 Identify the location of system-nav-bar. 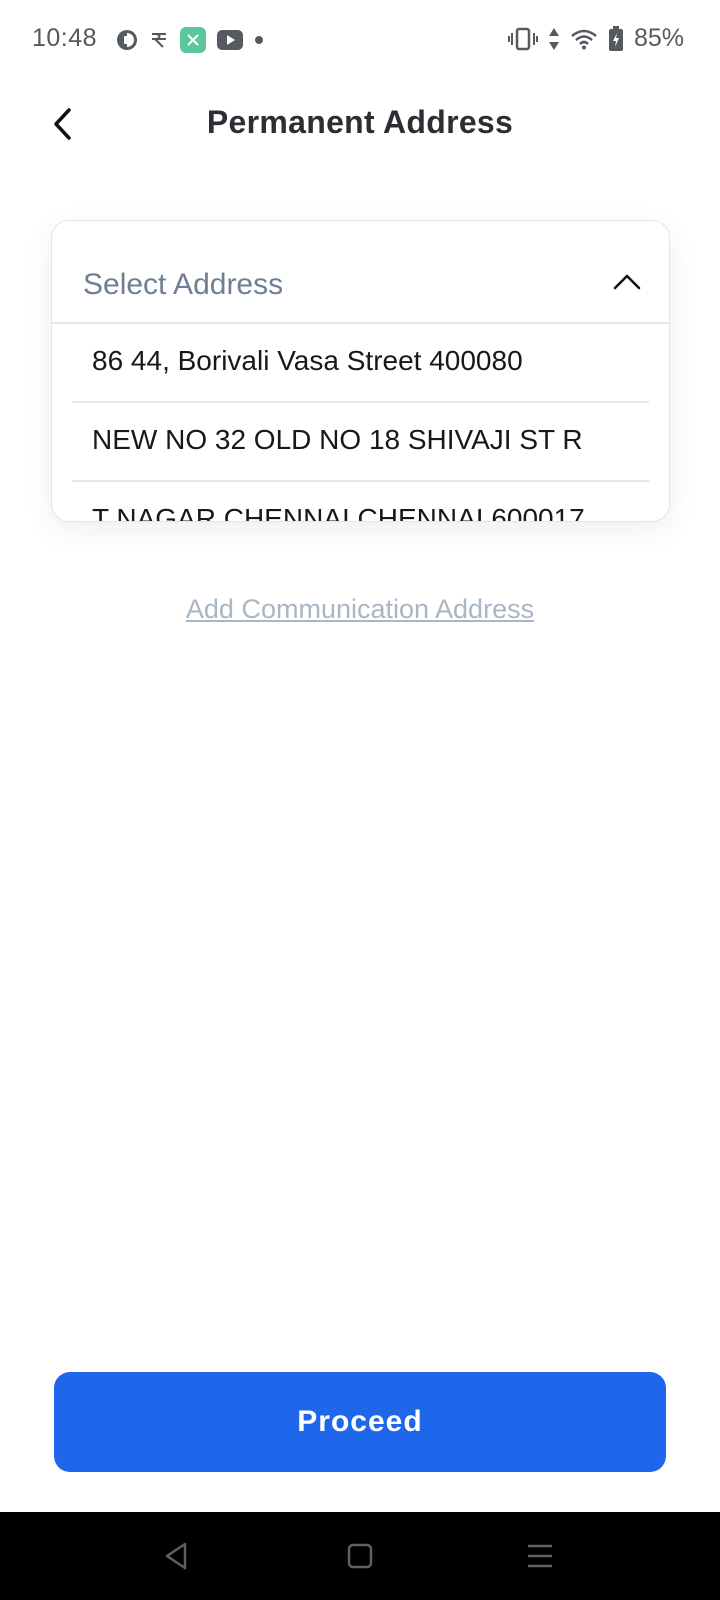
(360, 1556).